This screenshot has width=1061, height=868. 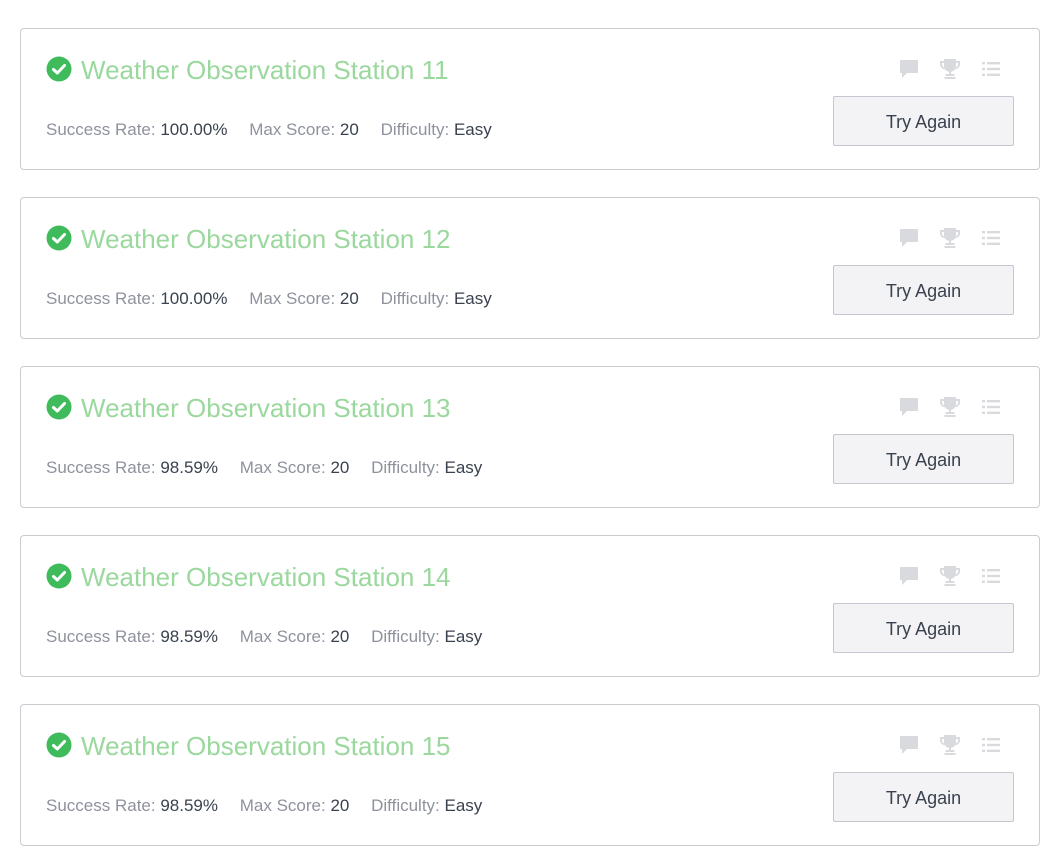 What do you see at coordinates (266, 746) in the screenshot?
I see `challenge-title: Weather Observation Station 15` at bounding box center [266, 746].